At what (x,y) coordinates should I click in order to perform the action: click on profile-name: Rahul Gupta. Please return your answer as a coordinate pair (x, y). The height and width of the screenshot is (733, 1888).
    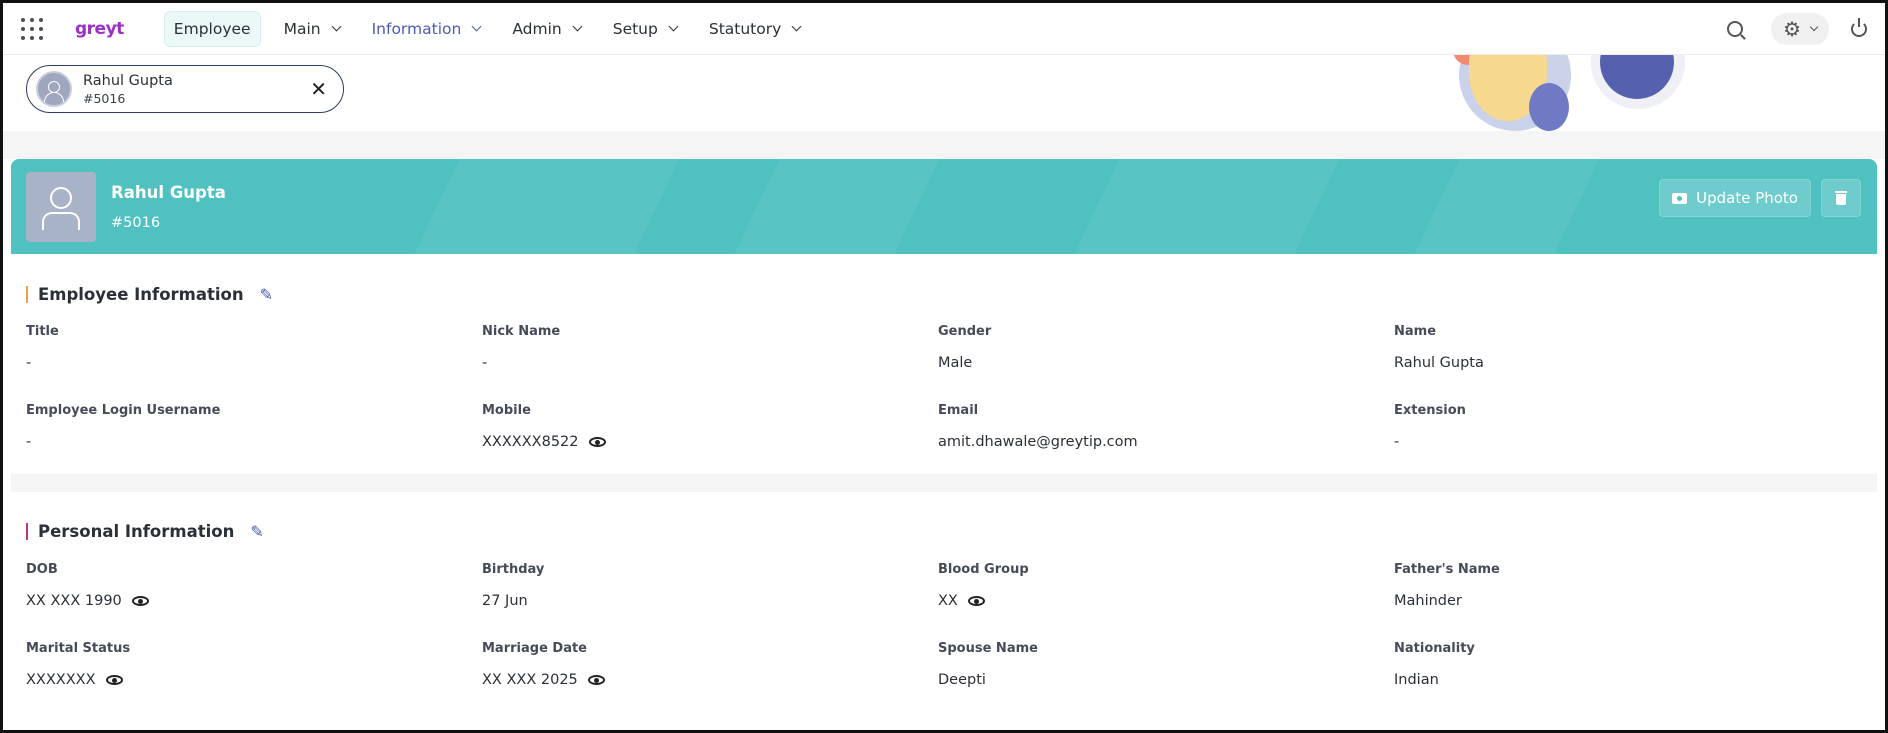
    Looking at the image, I should click on (168, 192).